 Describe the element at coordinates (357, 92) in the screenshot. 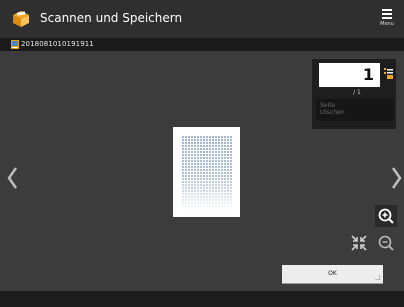

I see `page-count: / 1` at that location.